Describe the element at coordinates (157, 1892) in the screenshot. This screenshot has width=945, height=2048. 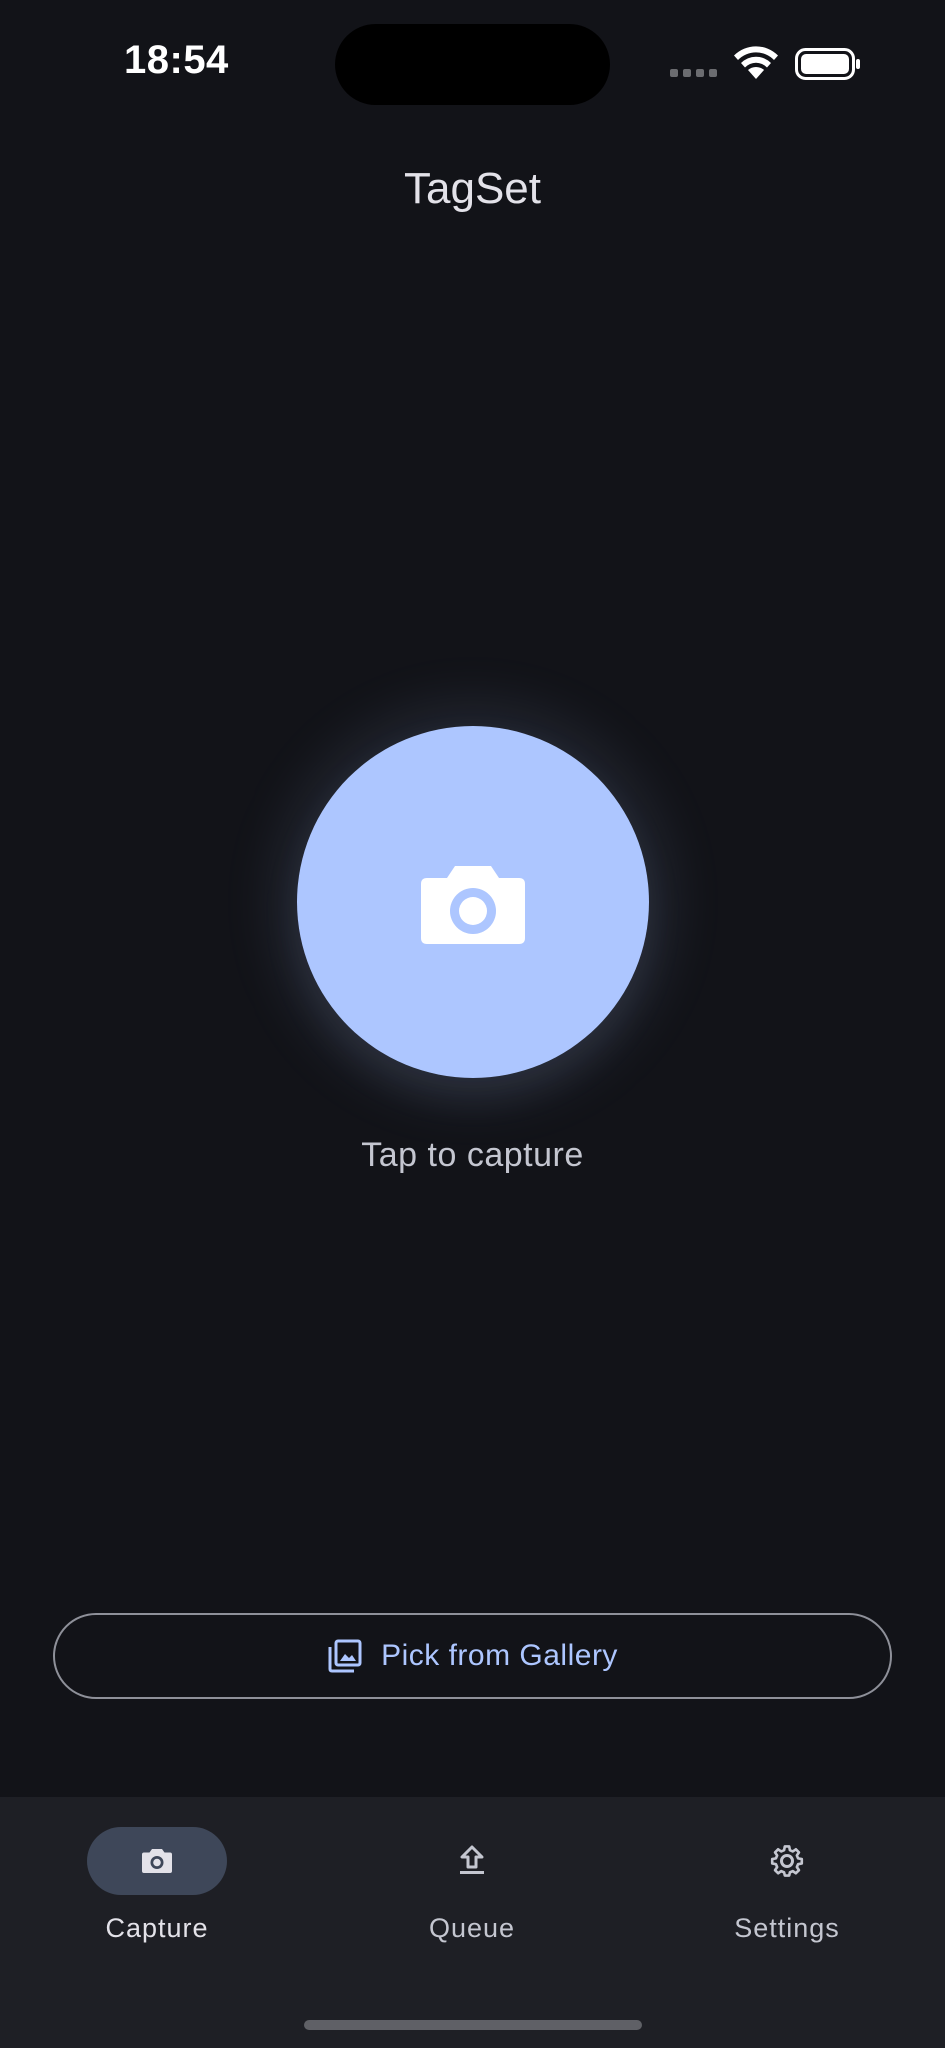
I see `nav-item-capture: Capture` at that location.